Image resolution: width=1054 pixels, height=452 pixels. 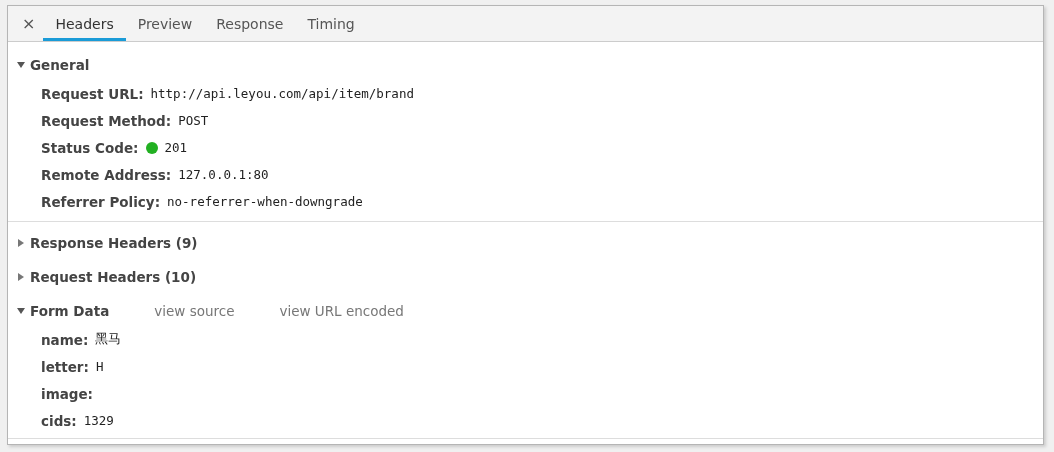 What do you see at coordinates (165, 23) in the screenshot?
I see `tab: Preview` at bounding box center [165, 23].